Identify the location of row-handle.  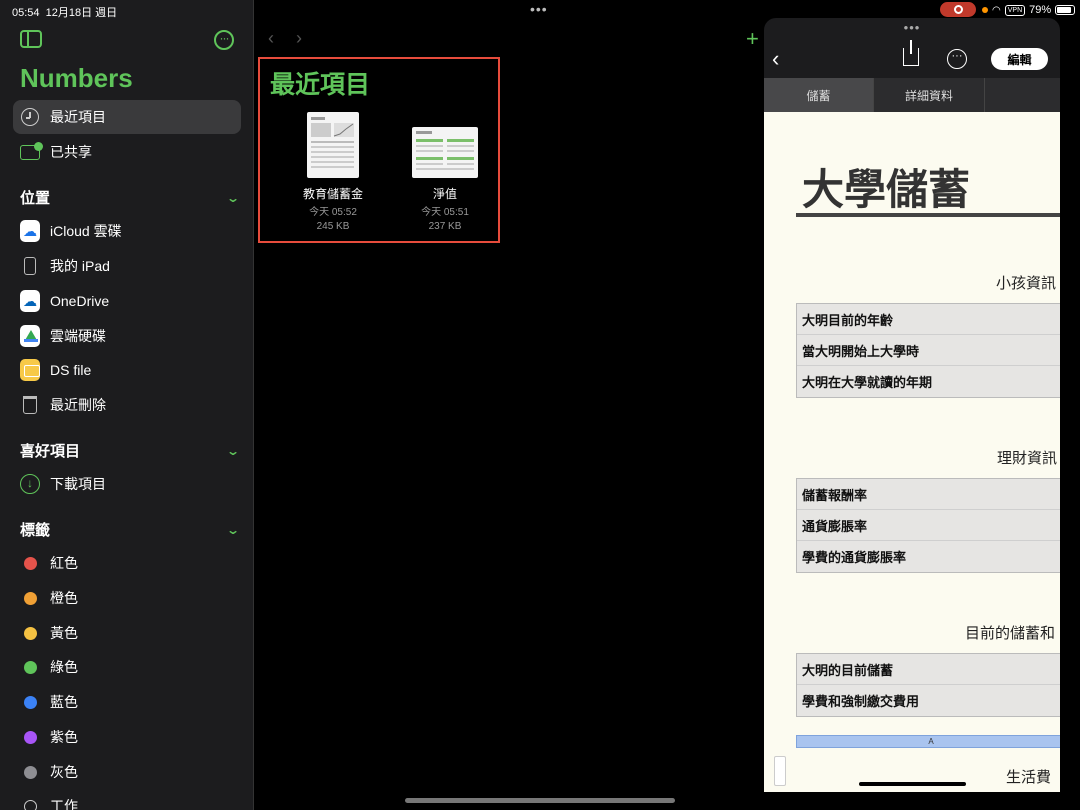
(780, 771).